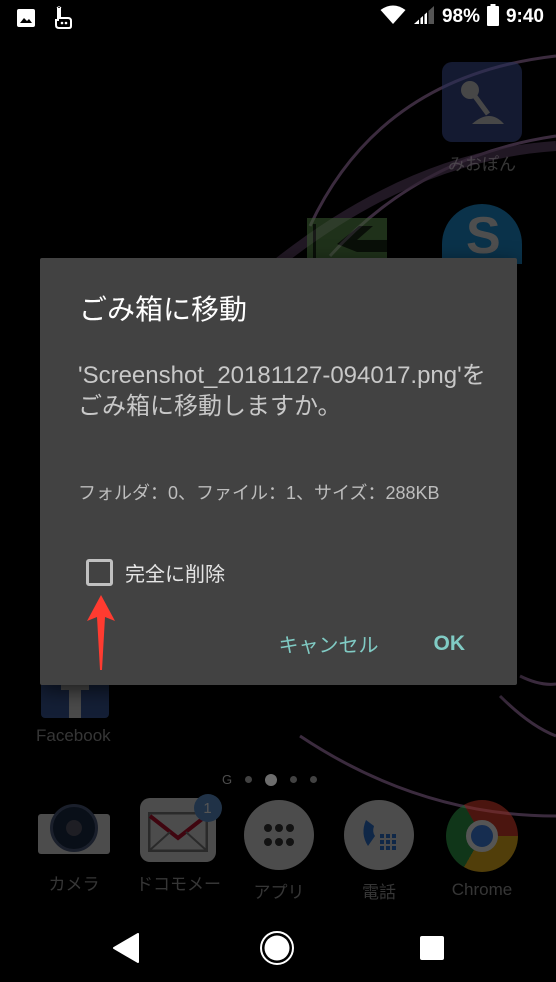 The height and width of the screenshot is (982, 556). What do you see at coordinates (424, 17) in the screenshot?
I see `cell-signal-icon` at bounding box center [424, 17].